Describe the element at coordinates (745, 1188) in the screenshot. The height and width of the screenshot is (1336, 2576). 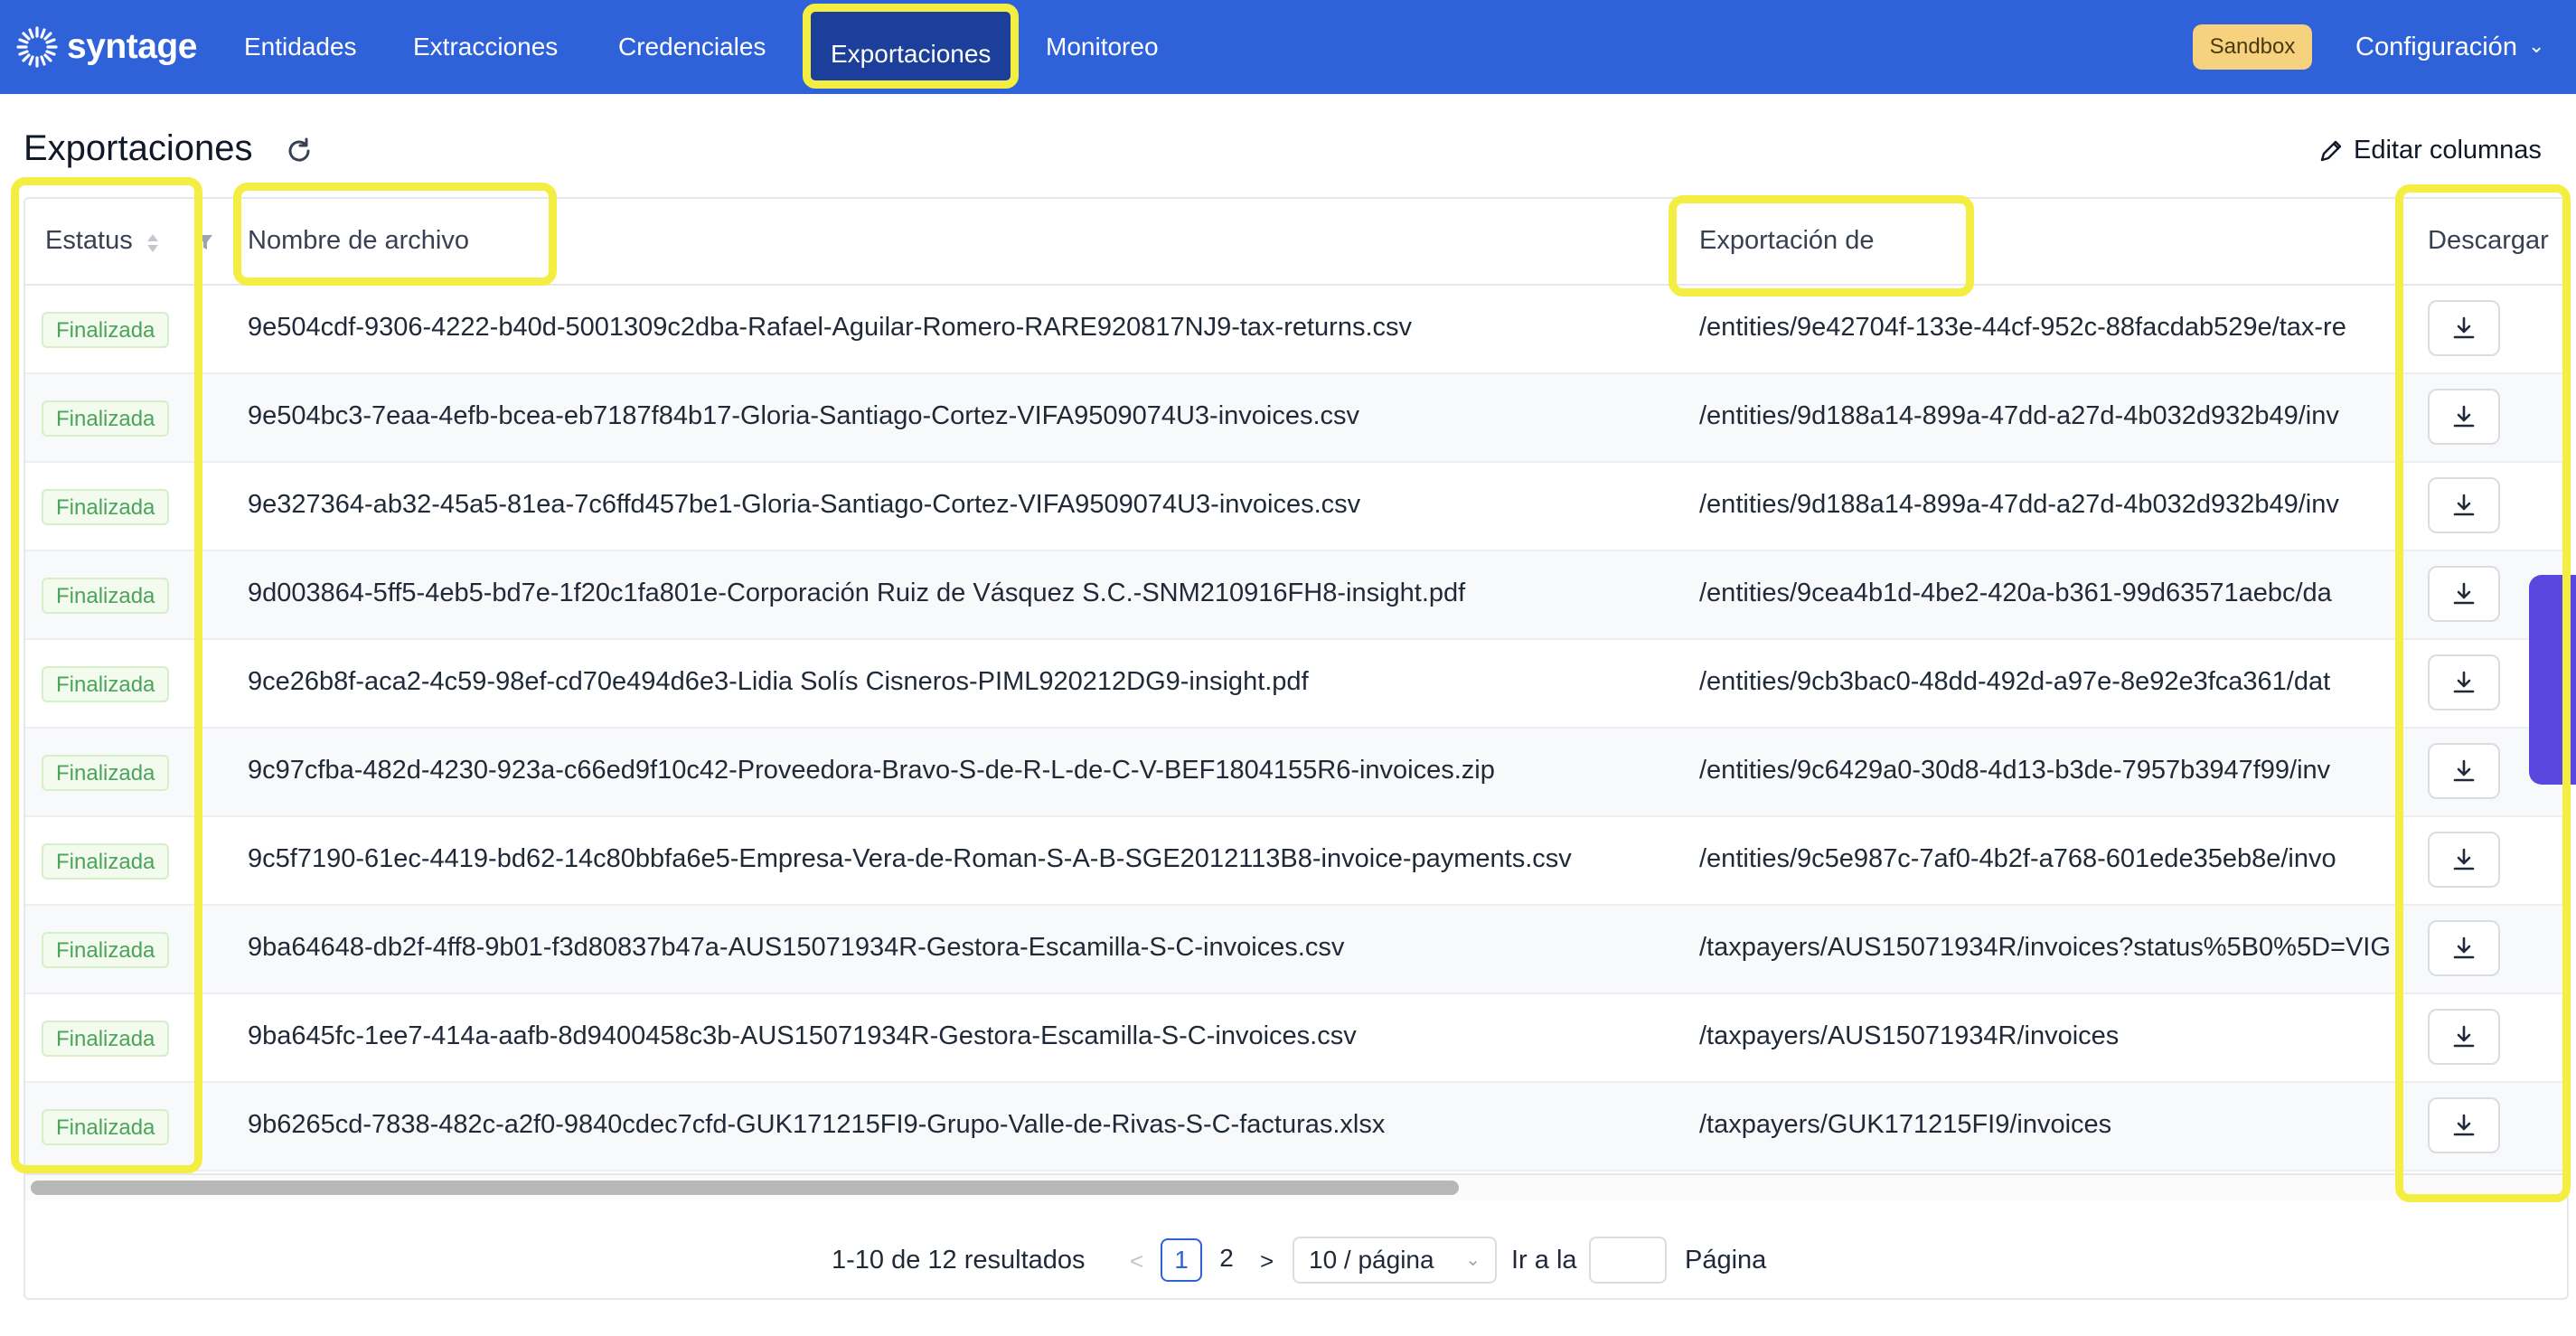
I see `horizontal-scrollbar-thumb` at that location.